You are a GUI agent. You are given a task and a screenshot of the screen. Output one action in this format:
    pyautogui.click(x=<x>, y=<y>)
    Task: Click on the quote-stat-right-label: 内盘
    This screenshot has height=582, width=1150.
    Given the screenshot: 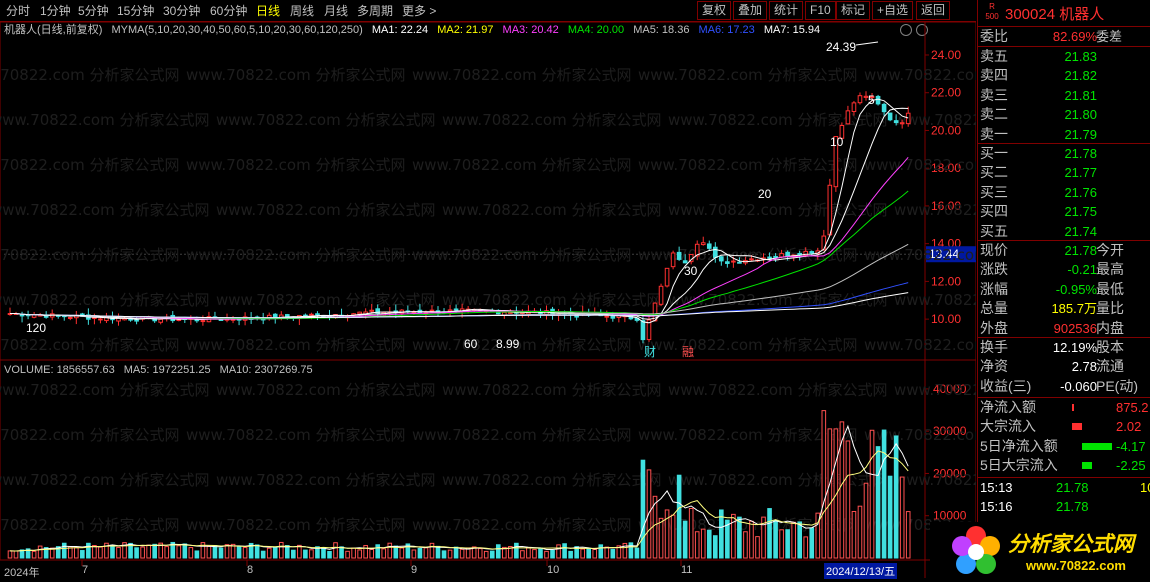 What is the action you would take?
    pyautogui.click(x=1110, y=327)
    